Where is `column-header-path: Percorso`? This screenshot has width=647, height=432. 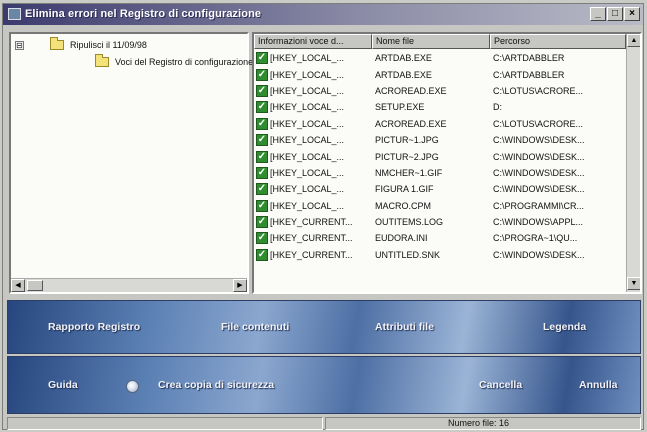 column-header-path: Percorso is located at coordinates (558, 41).